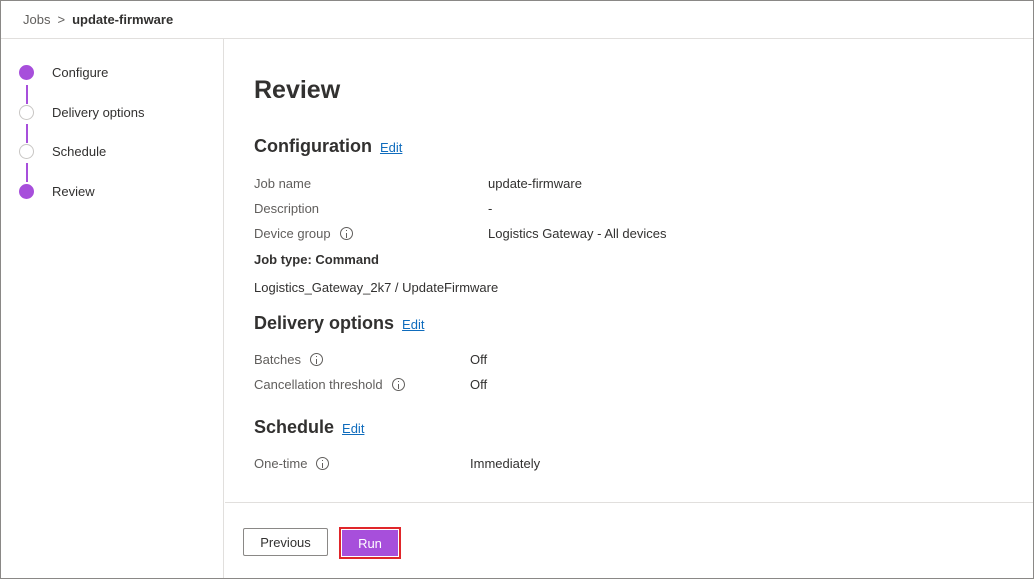 This screenshot has width=1034, height=579. I want to click on device-group-value: Logistics Gateway - All devices, so click(577, 233).